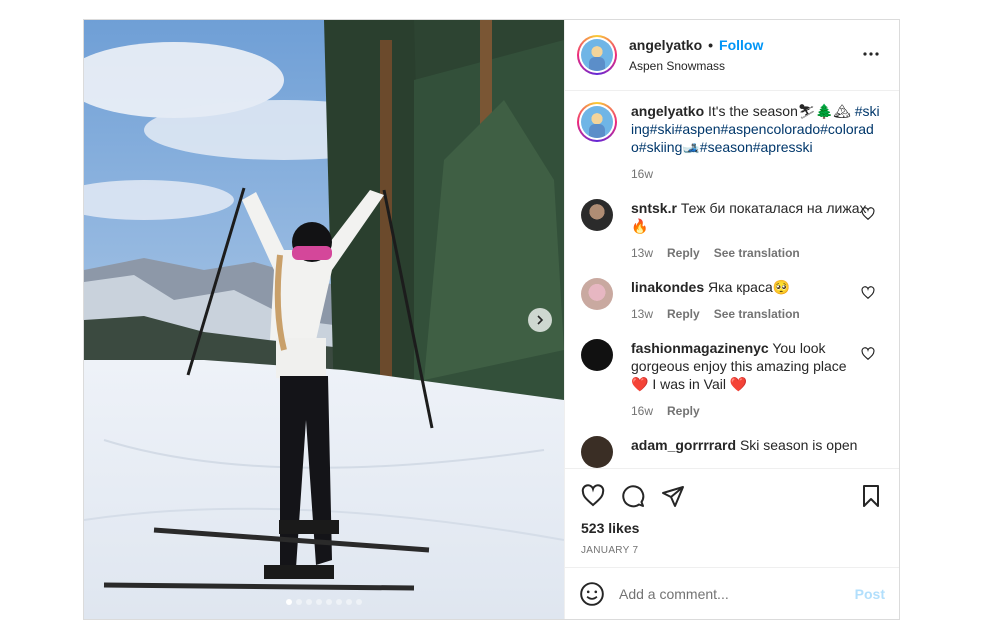  What do you see at coordinates (667, 111) in the screenshot?
I see `caption-username: angelyatko` at bounding box center [667, 111].